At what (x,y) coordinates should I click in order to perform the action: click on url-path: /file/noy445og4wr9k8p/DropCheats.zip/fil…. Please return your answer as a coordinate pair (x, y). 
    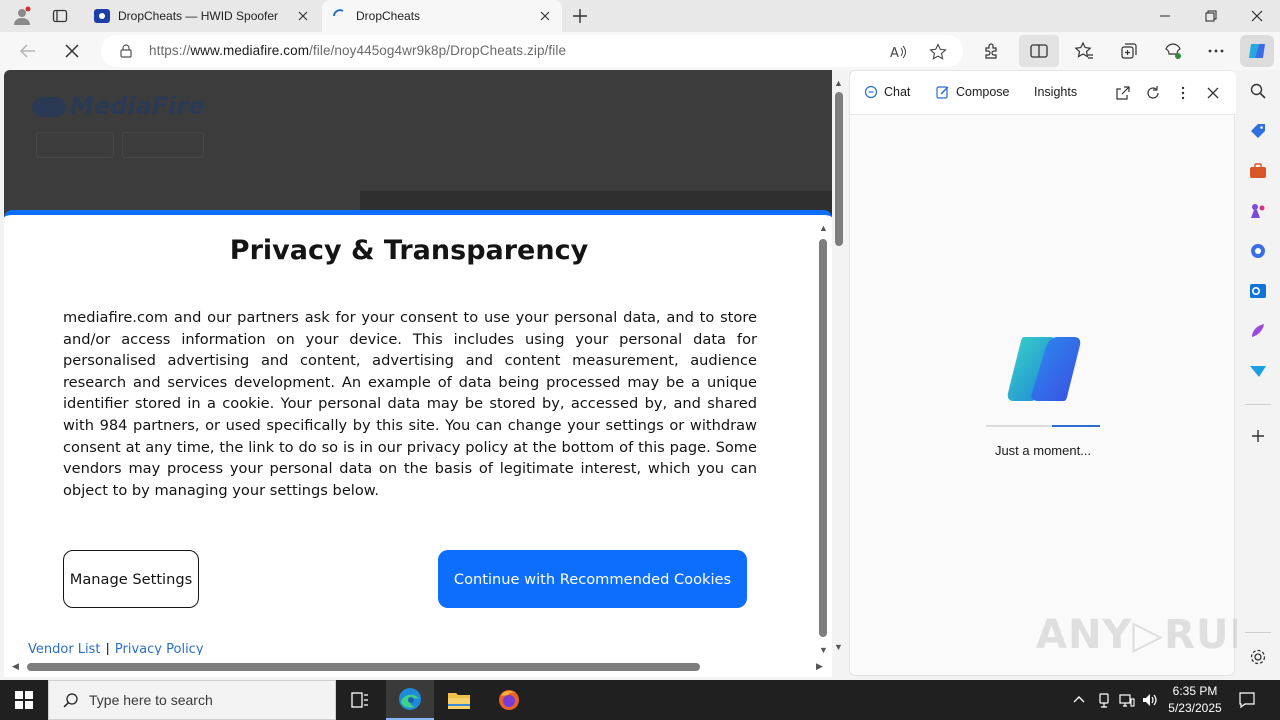
    Looking at the image, I should click on (438, 50).